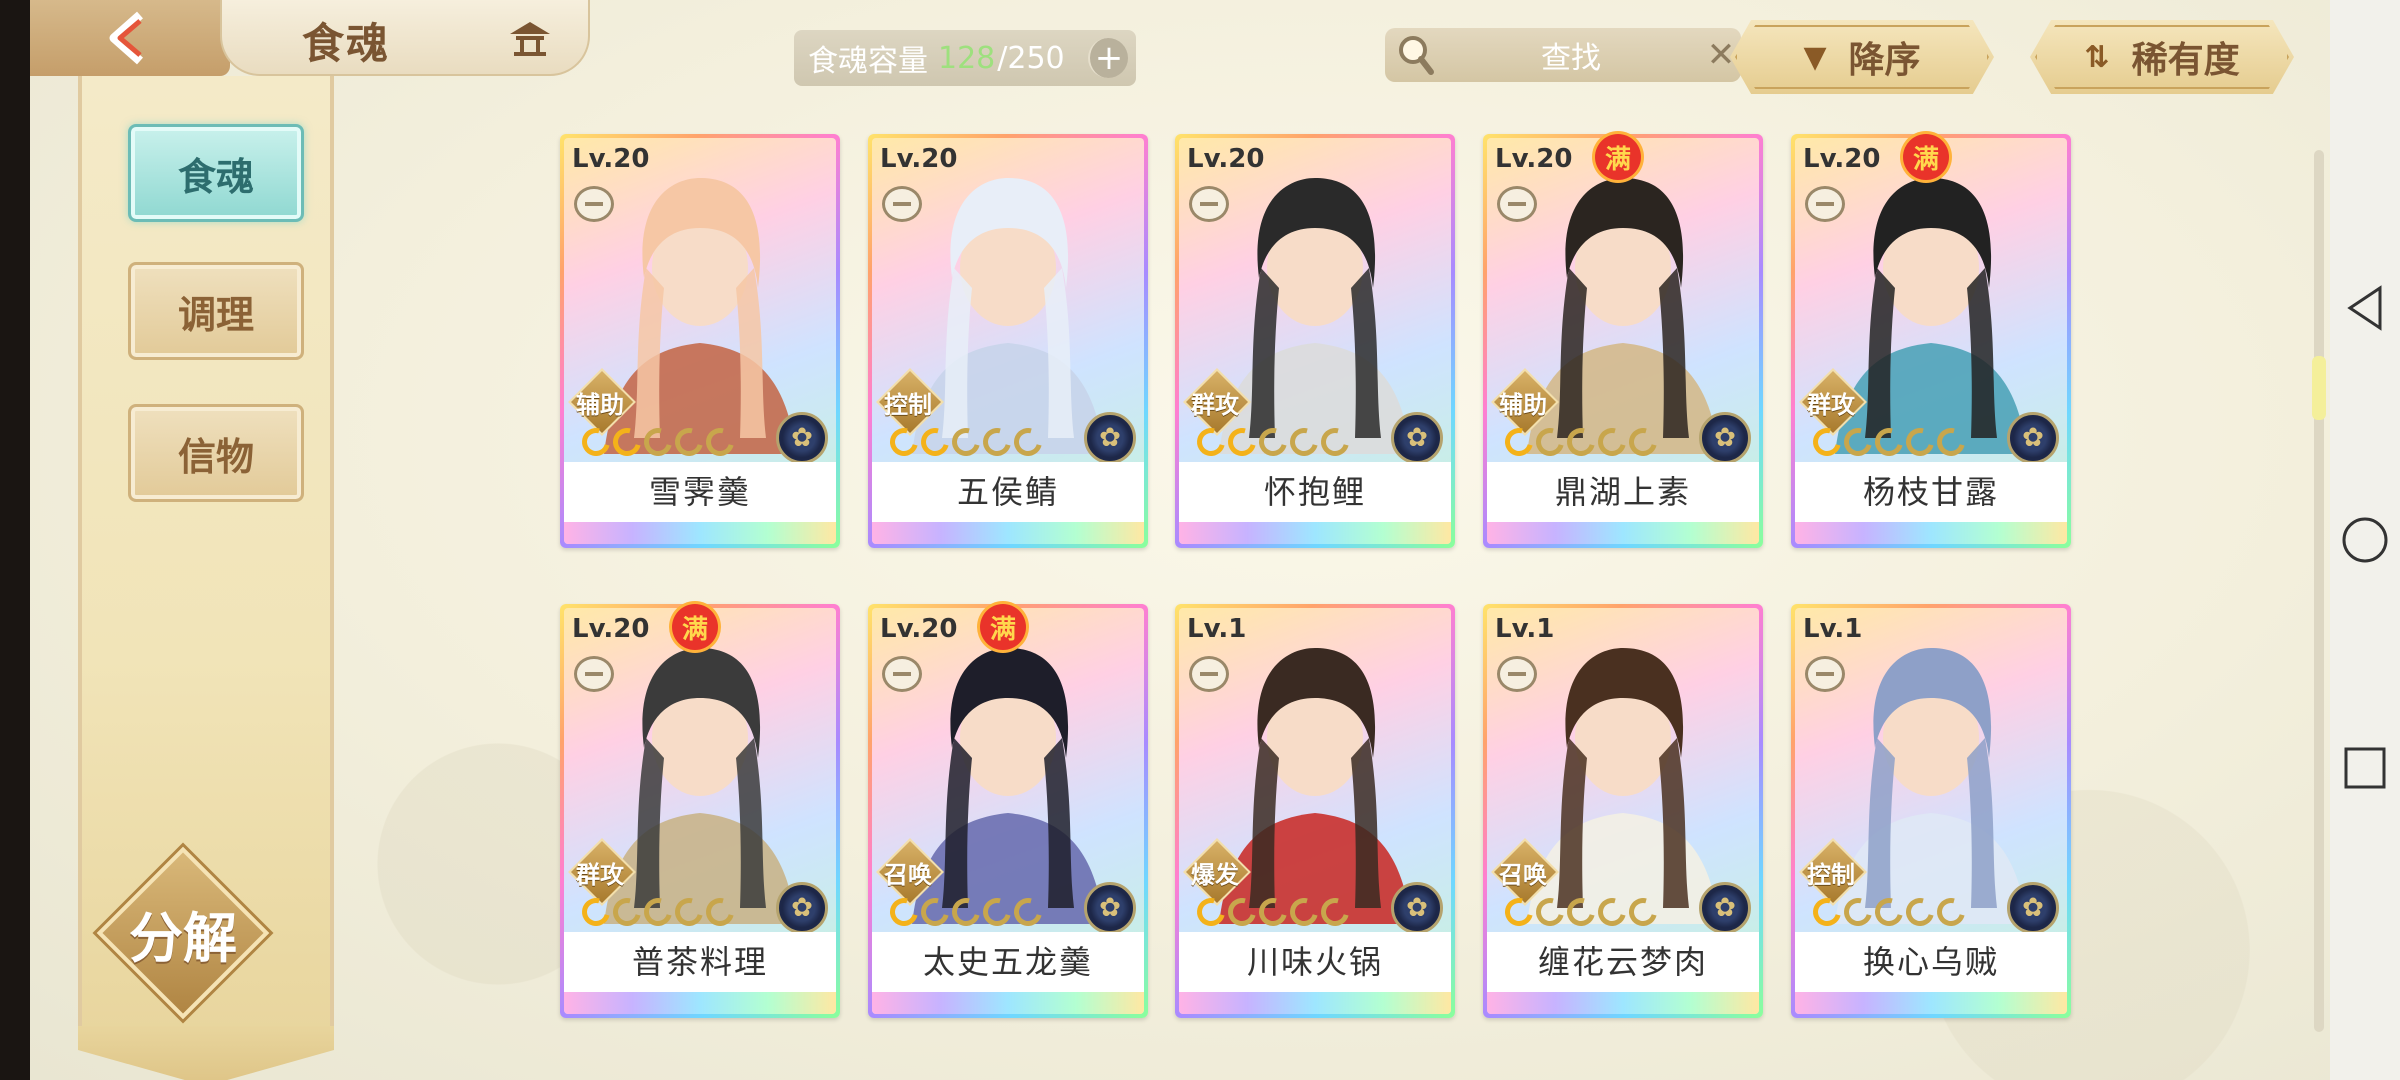  I want to click on food-soul-card: Lv.20 召唤太史五龙羹 满, so click(1008, 811).